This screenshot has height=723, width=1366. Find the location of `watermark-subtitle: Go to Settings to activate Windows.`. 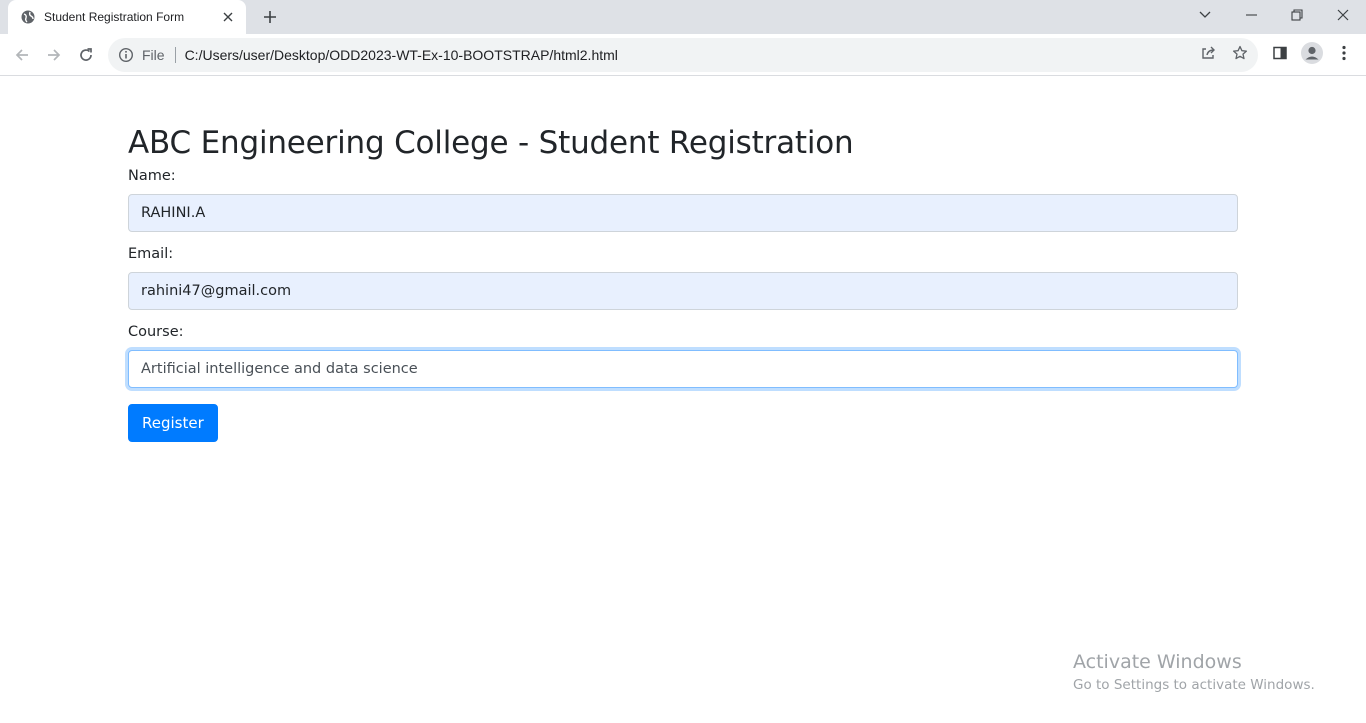

watermark-subtitle: Go to Settings to activate Windows. is located at coordinates (1194, 685).